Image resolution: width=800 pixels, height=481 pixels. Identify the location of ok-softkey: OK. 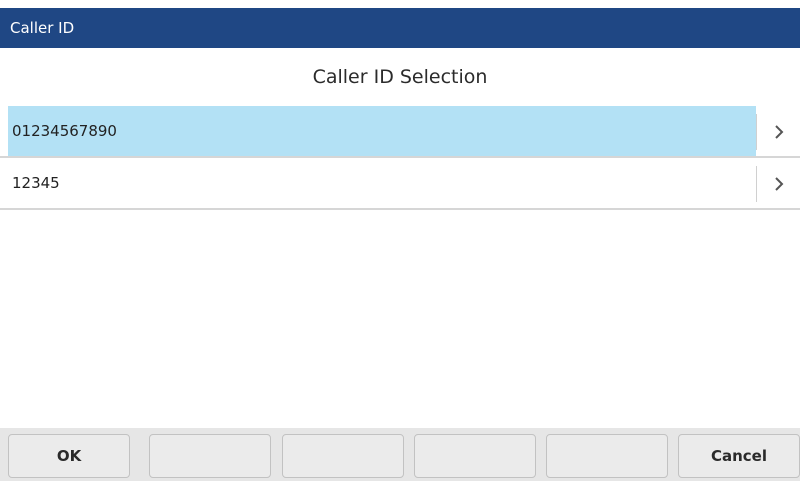
(69, 456).